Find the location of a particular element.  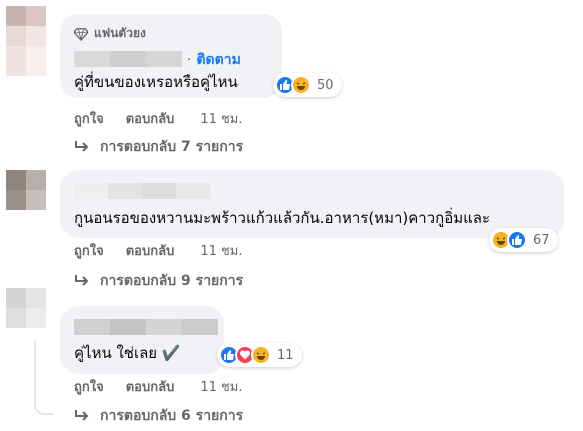

comment-text: คู่ที่ขนของเหรอหรือคู่ไหน is located at coordinates (156, 82).